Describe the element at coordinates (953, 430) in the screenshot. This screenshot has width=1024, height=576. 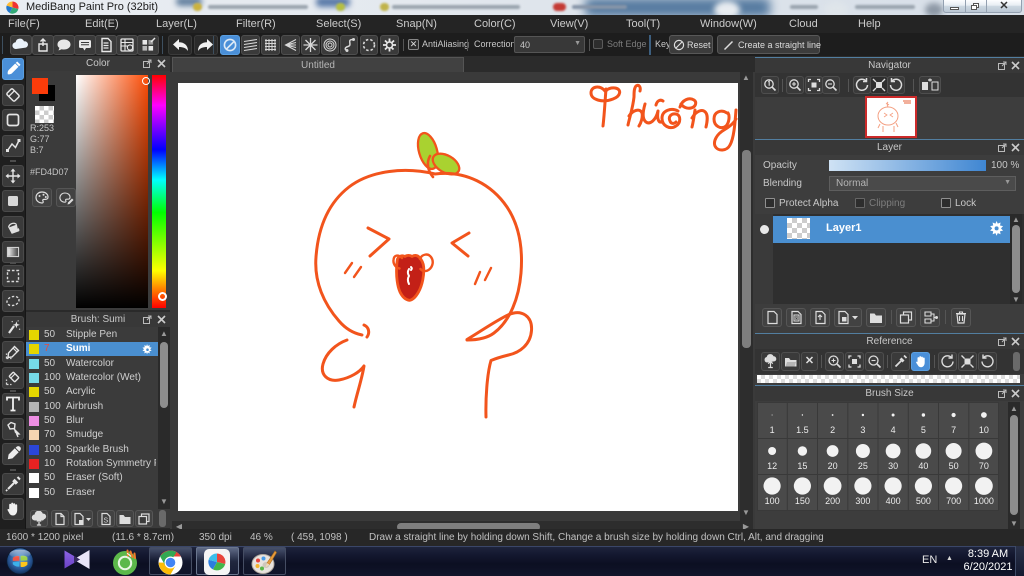
I see `svg-text: 7` at that location.